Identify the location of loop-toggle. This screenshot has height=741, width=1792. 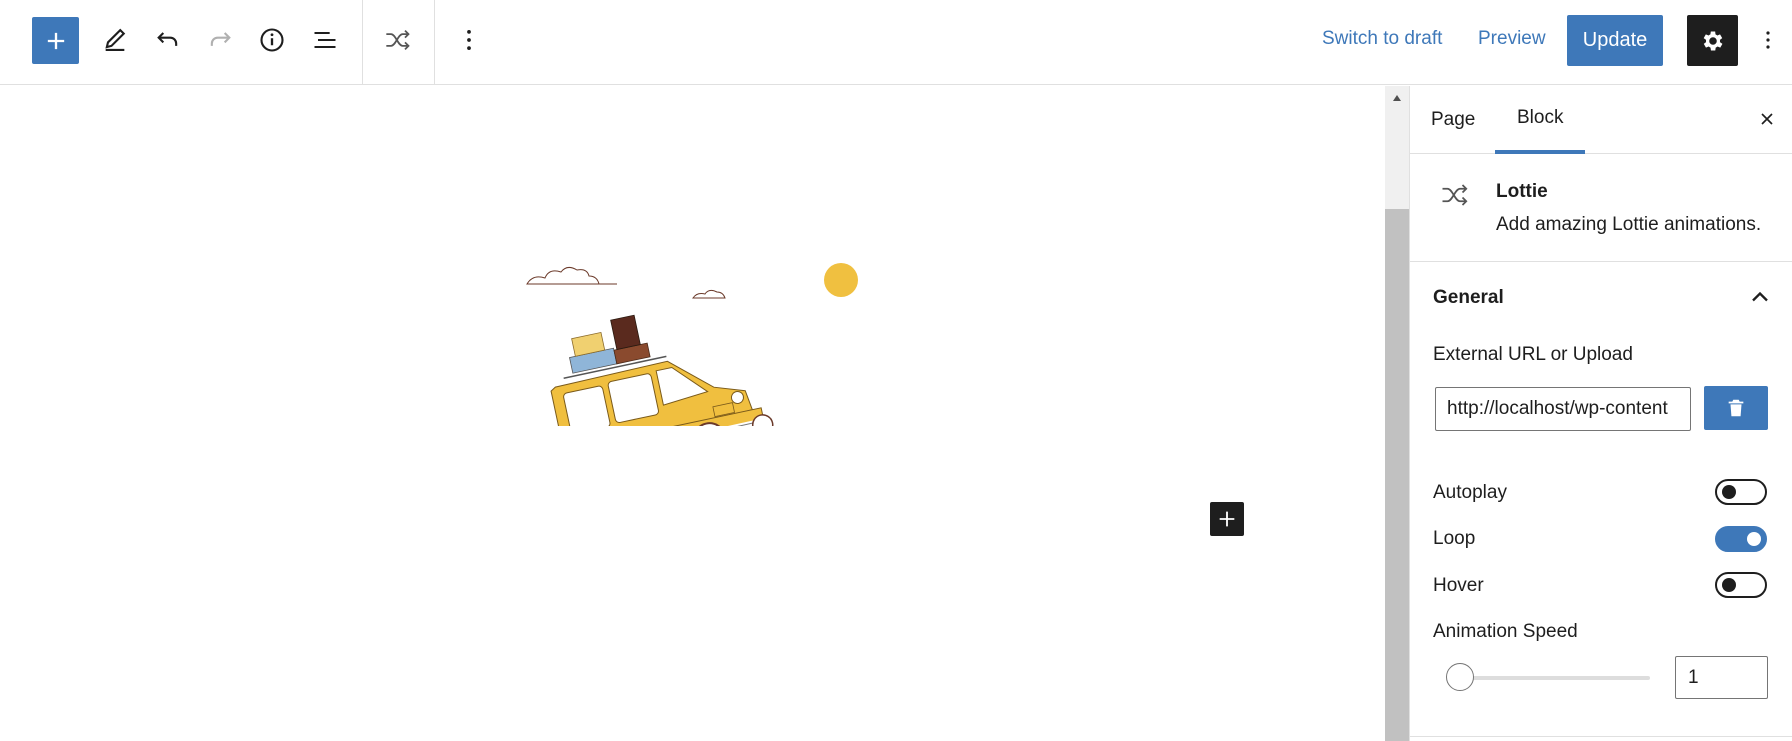
(1741, 539).